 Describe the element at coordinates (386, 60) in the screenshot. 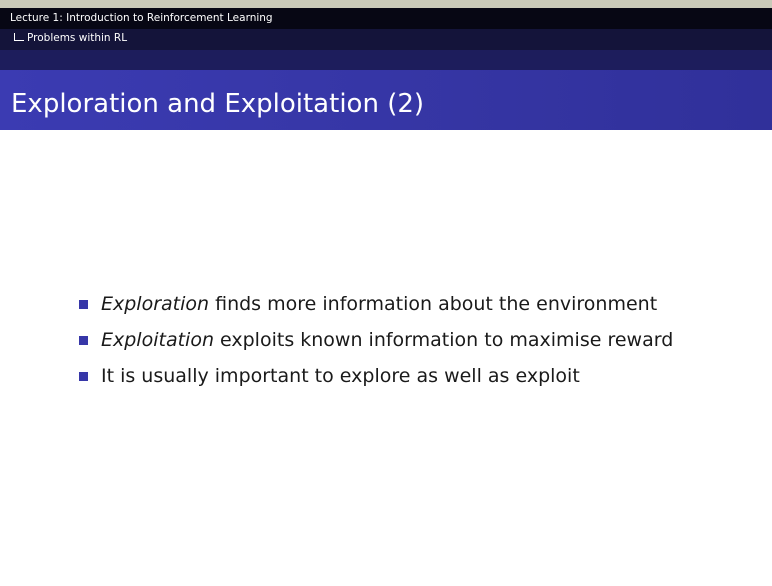

I see `header-strip` at that location.